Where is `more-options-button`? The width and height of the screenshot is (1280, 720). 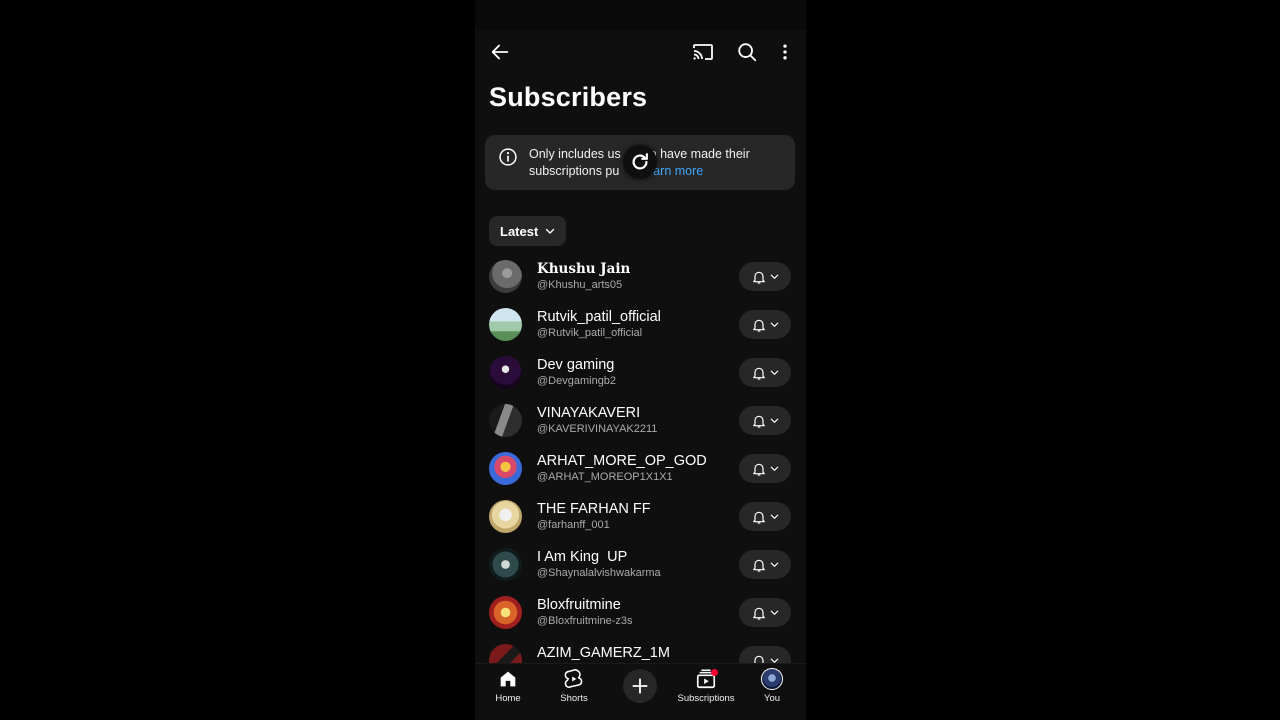
more-options-button is located at coordinates (785, 52).